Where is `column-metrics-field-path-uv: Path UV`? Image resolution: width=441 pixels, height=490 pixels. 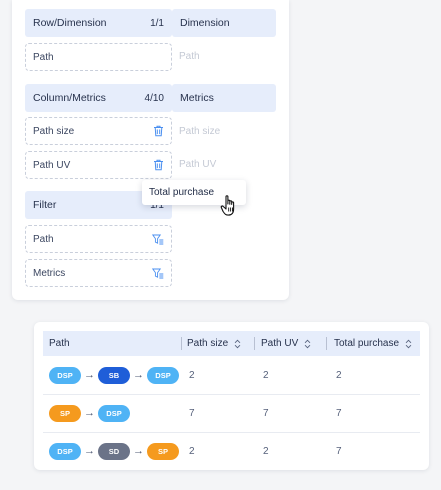 column-metrics-field-path-uv: Path UV is located at coordinates (98, 165).